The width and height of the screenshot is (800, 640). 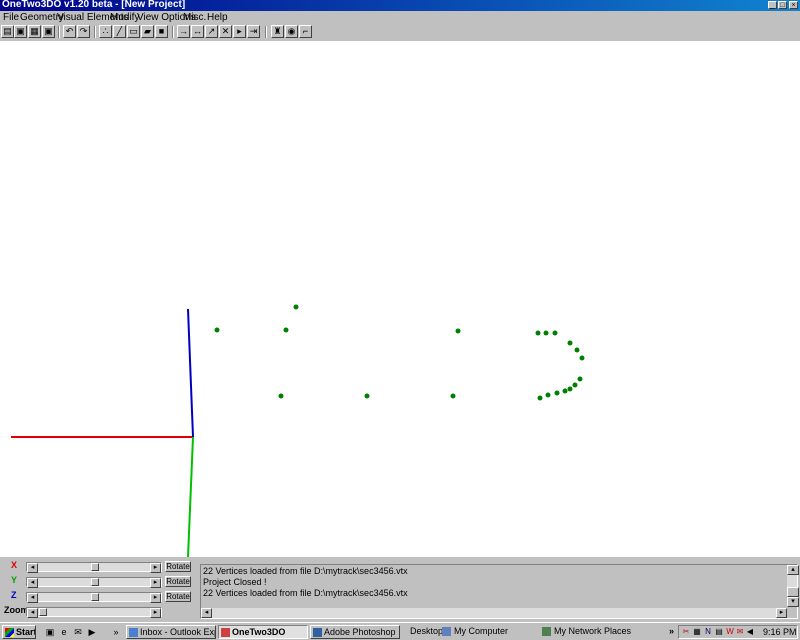 I want to click on x-rotate-slider: ◂ ▸, so click(x=94, y=567).